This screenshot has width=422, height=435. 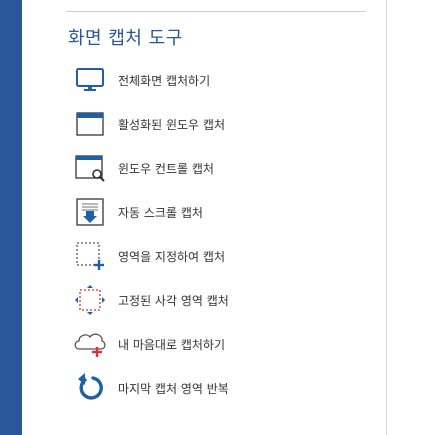 What do you see at coordinates (171, 124) in the screenshot?
I see `menu-item-label: 활성화된 윈도우 캡처` at bounding box center [171, 124].